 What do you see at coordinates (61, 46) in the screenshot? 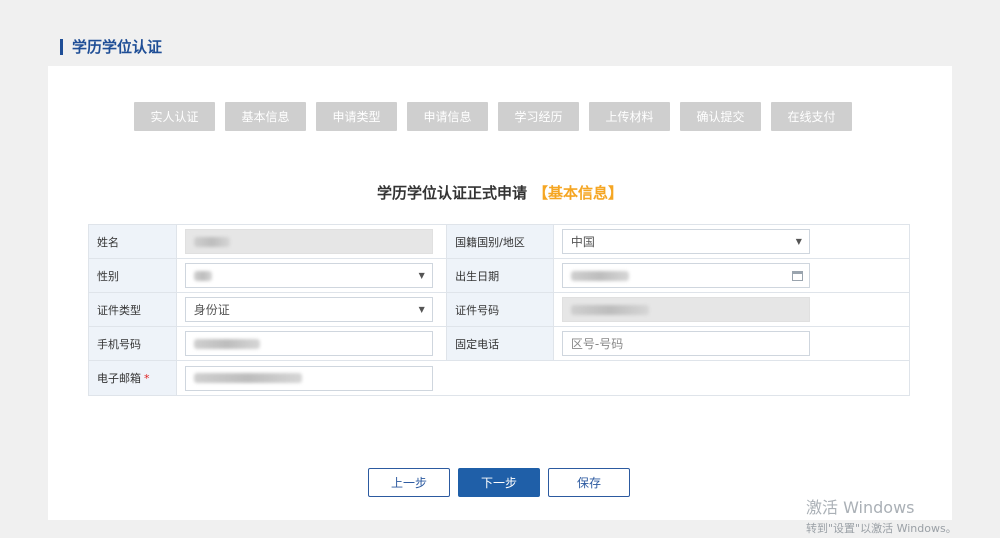
I see `title-bar-marker` at bounding box center [61, 46].